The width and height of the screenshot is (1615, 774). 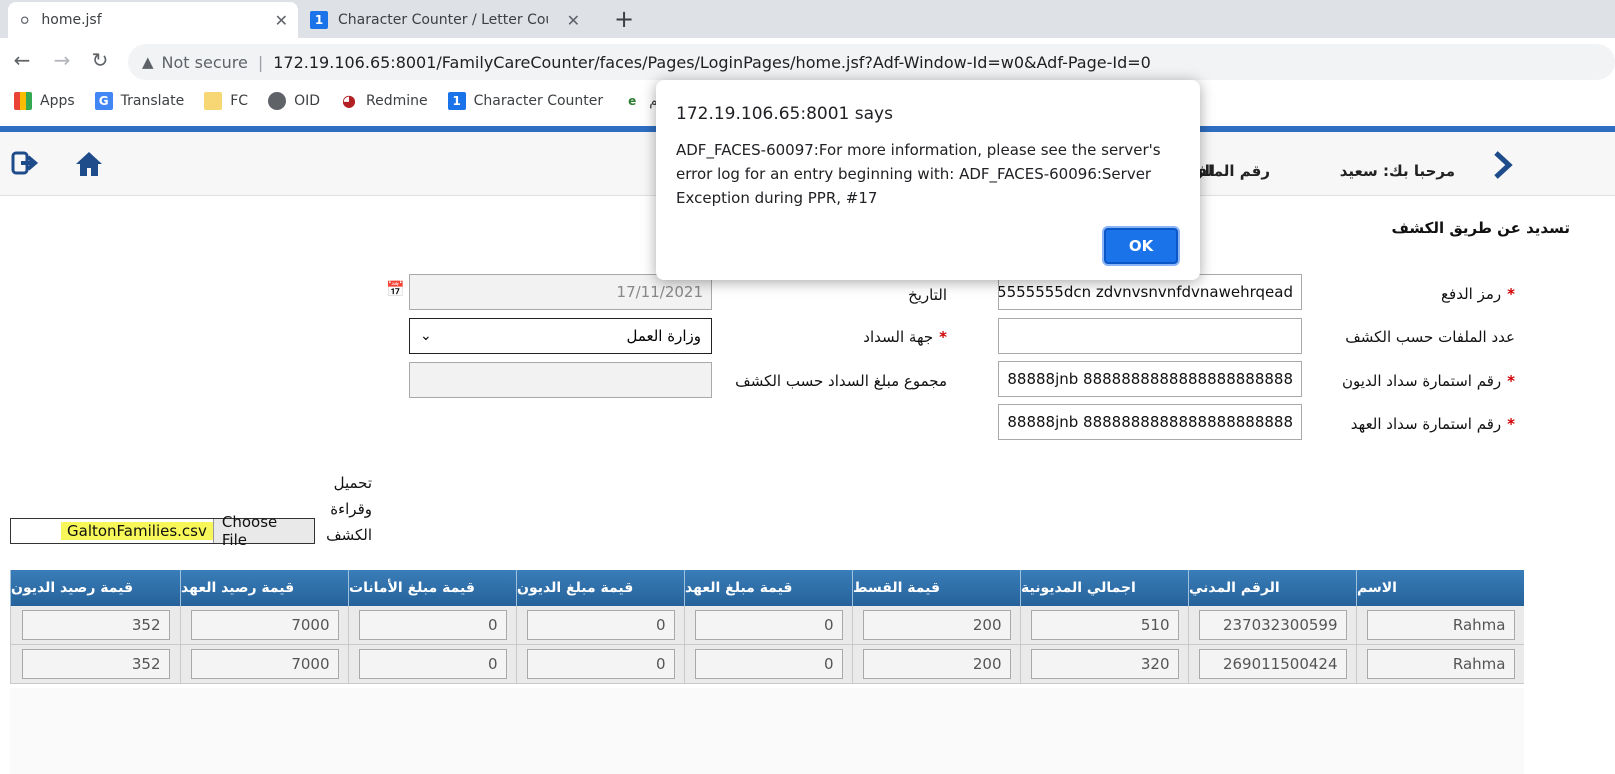 What do you see at coordinates (57, 101) in the screenshot?
I see `bookmark-label: Apps` at bounding box center [57, 101].